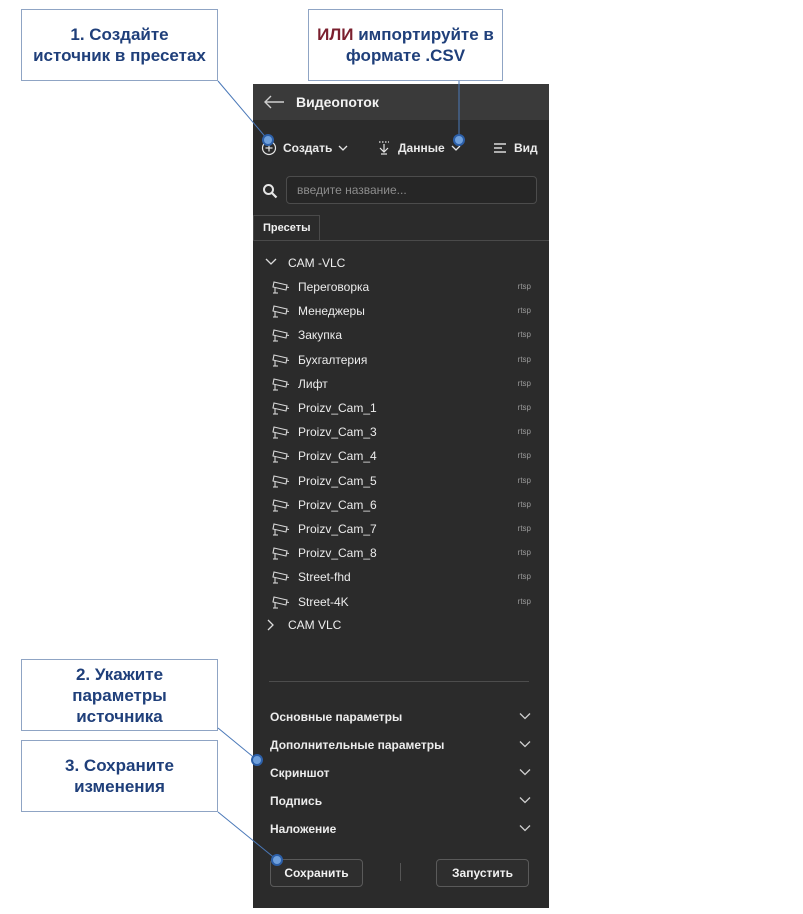  What do you see at coordinates (270, 191) in the screenshot?
I see `search-icon` at bounding box center [270, 191].